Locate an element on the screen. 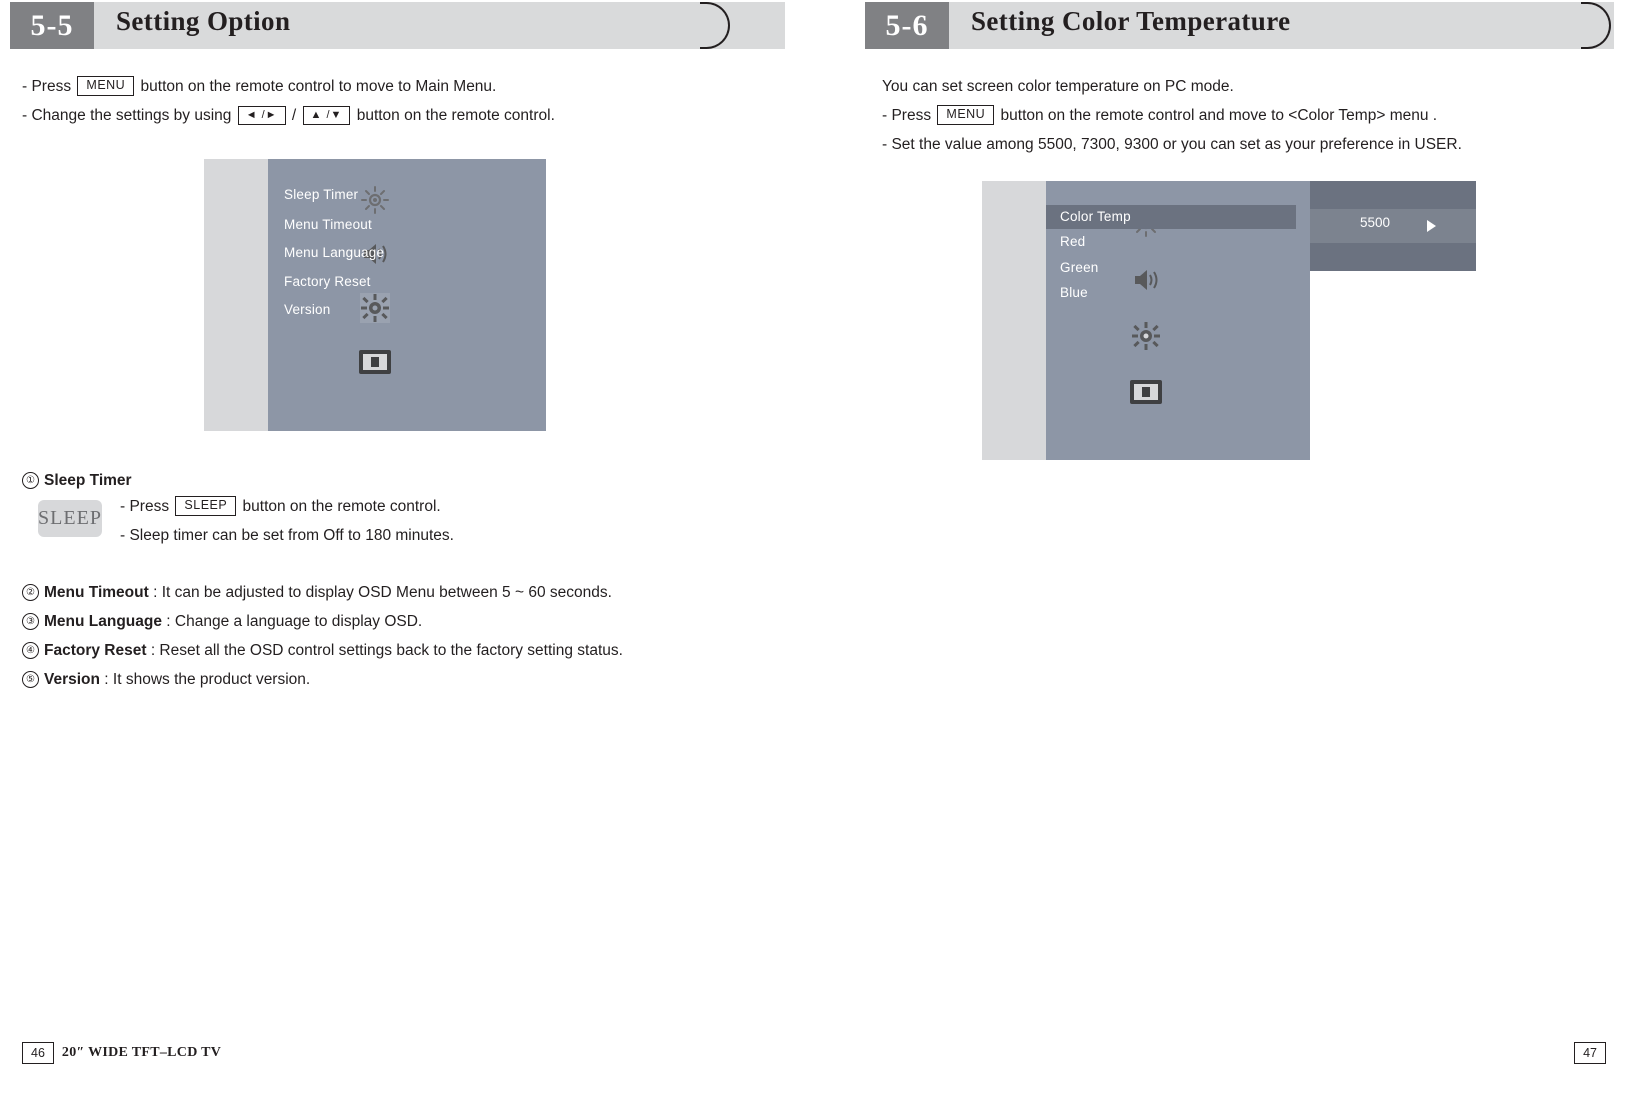 The image size is (1630, 1104). osd-item-version: Version is located at coordinates (307, 309).